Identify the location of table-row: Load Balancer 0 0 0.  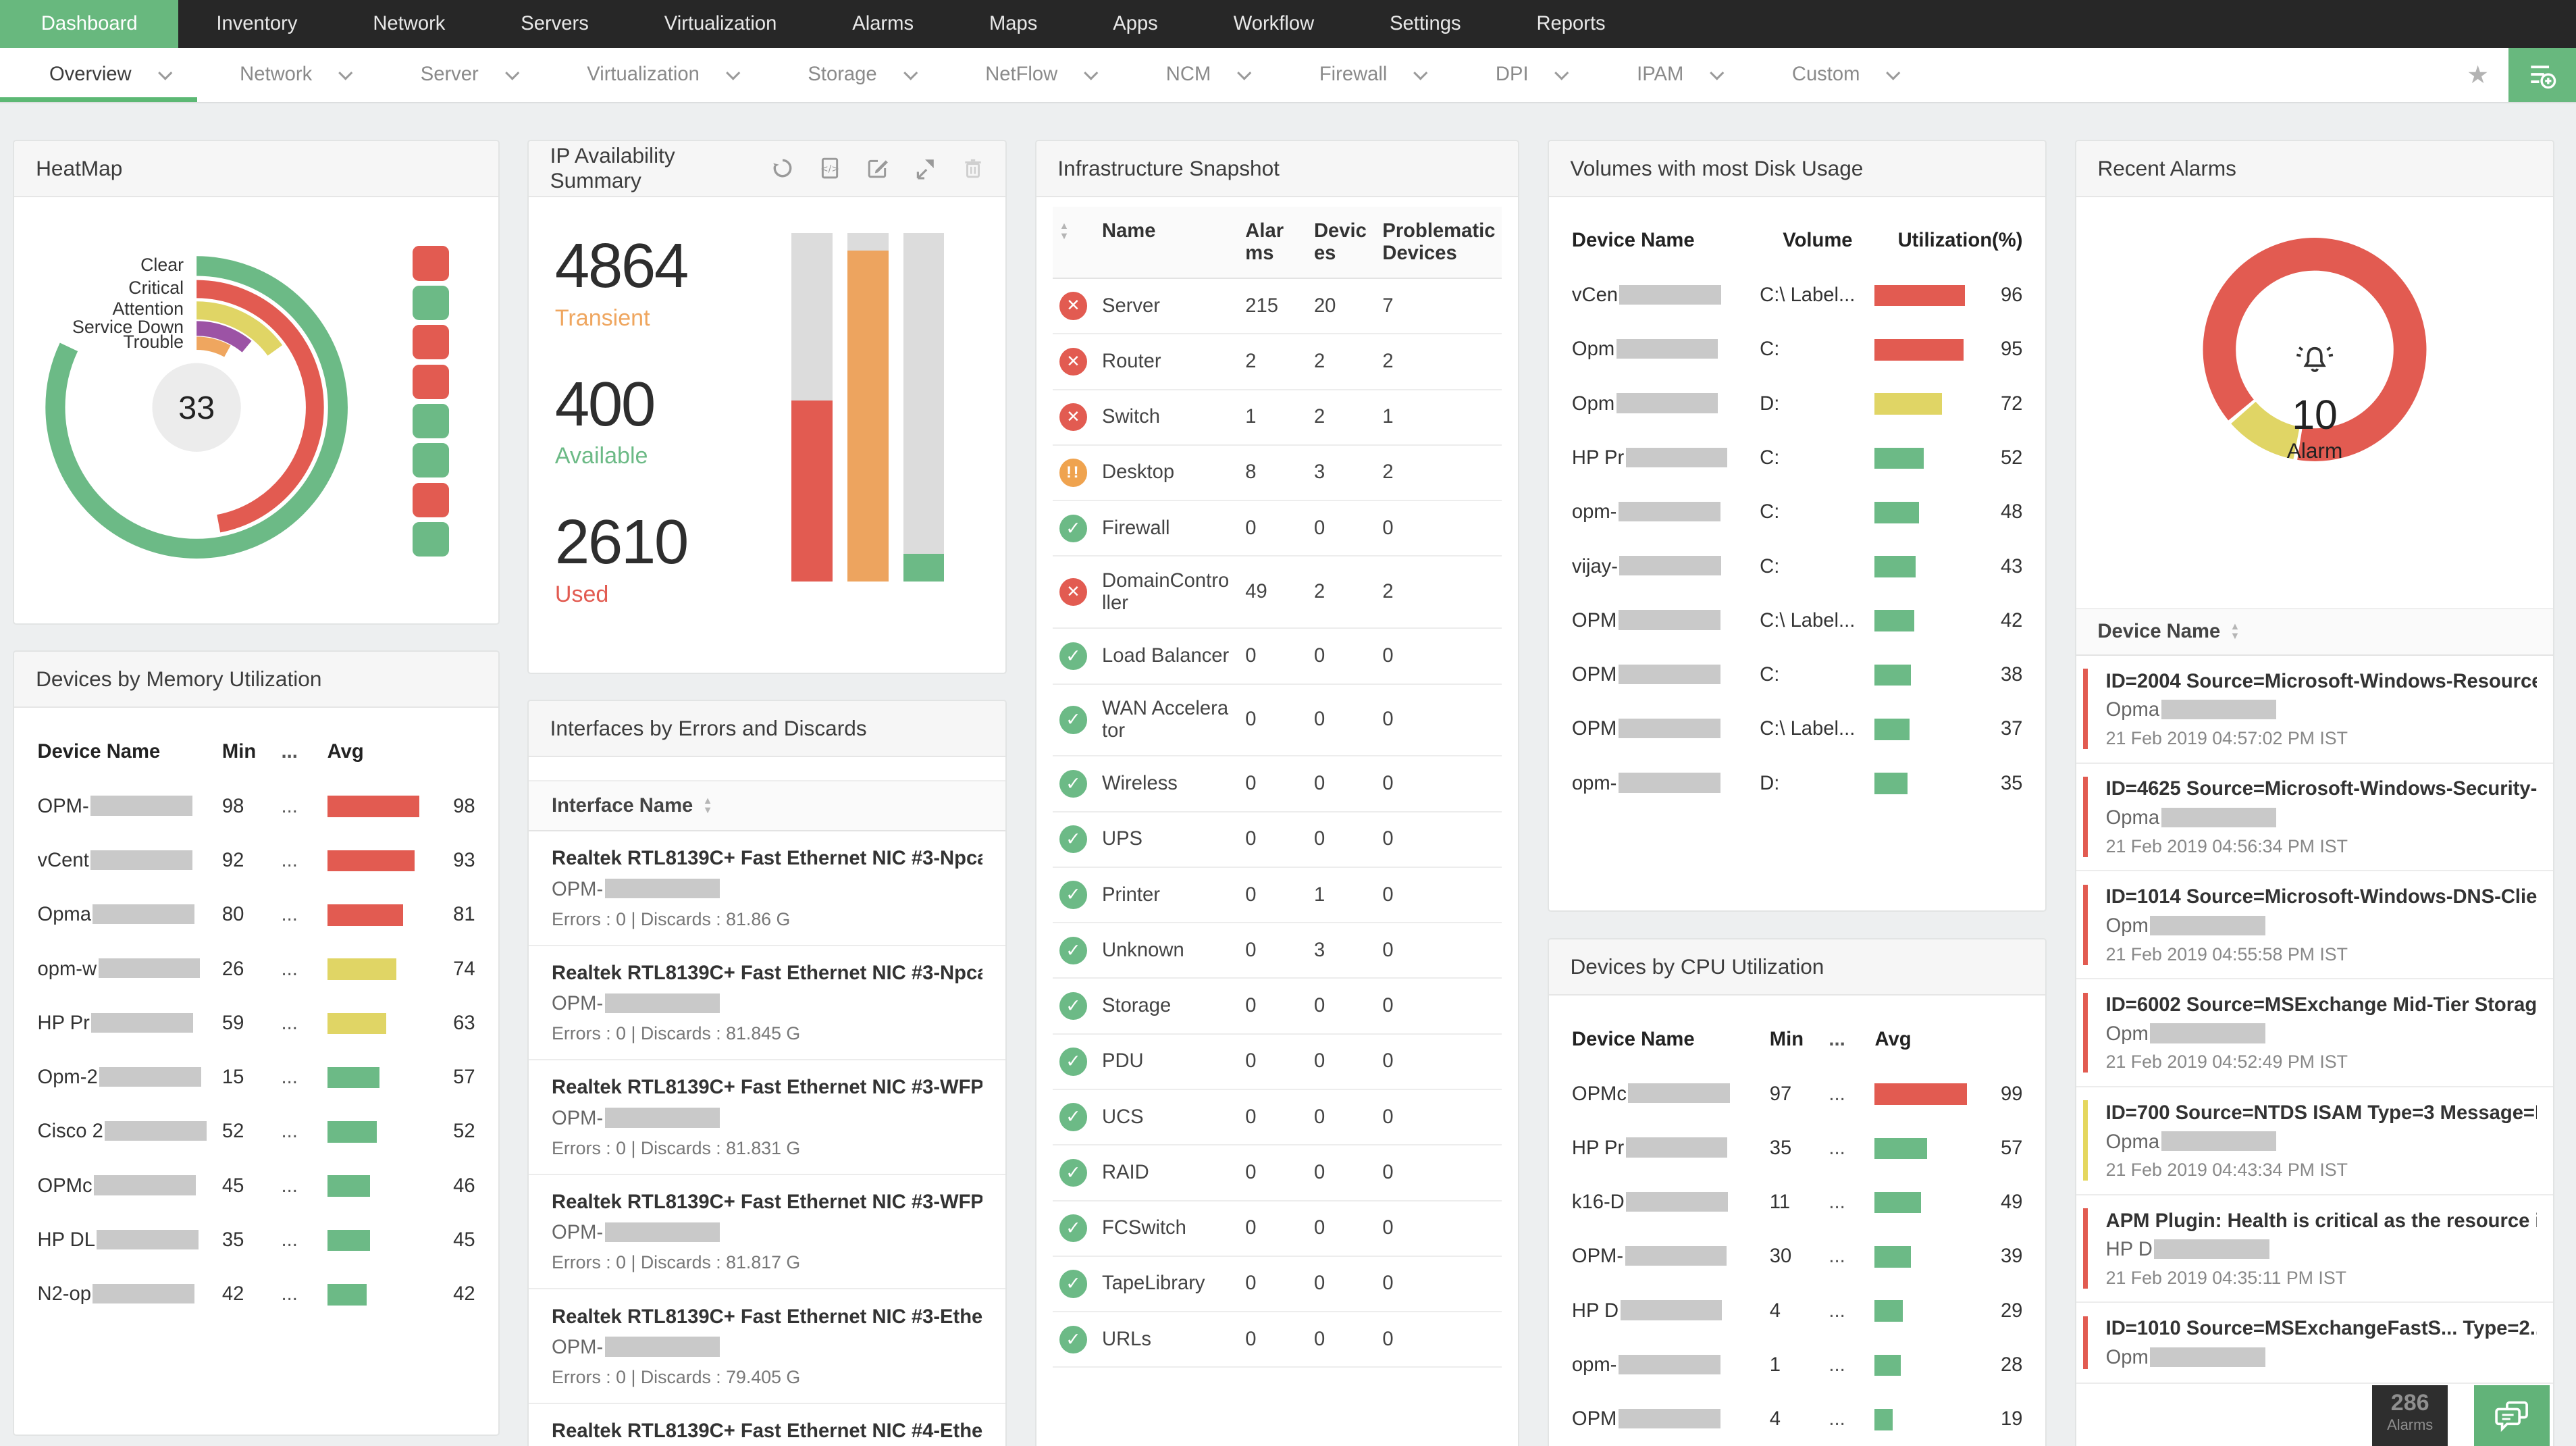
(1277, 656).